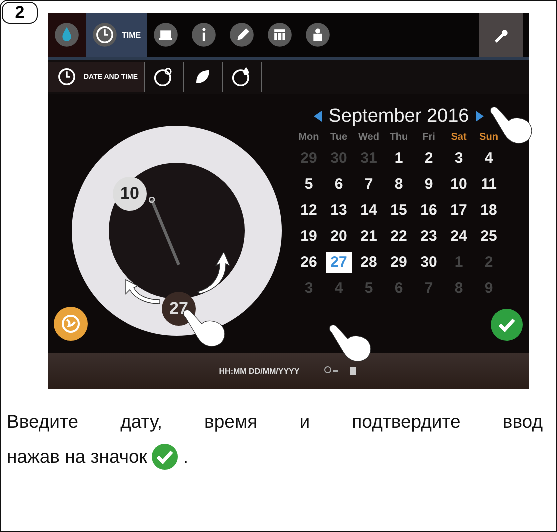  I want to click on confirm-button, so click(507, 325).